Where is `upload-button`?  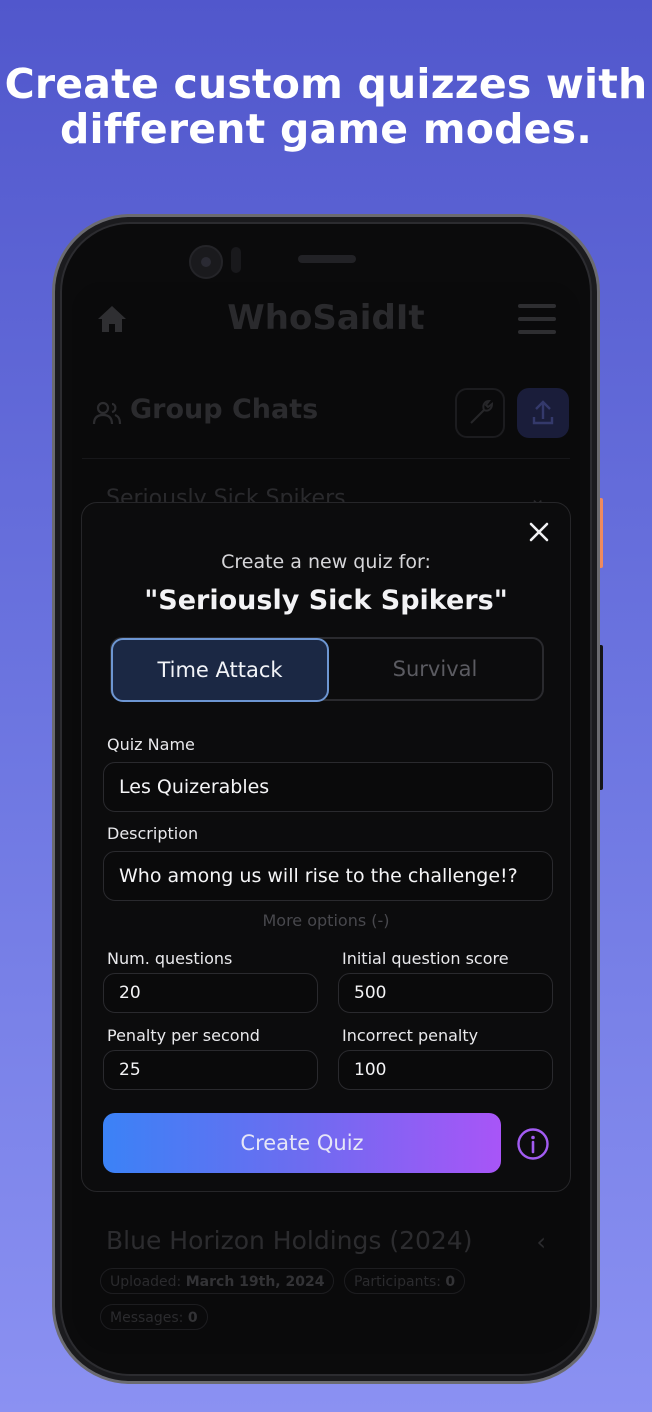 upload-button is located at coordinates (543, 413).